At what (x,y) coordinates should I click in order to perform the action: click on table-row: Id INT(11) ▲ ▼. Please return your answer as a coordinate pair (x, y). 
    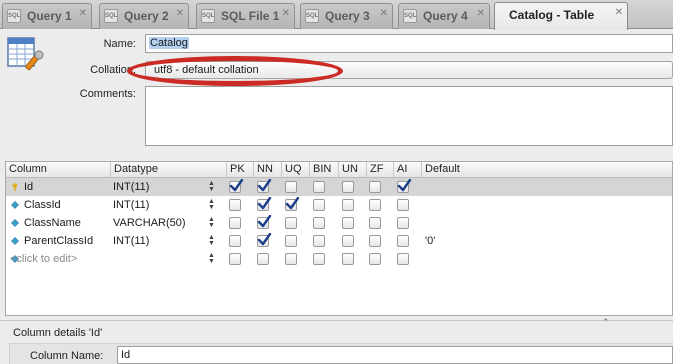
    Looking at the image, I should click on (339, 187).